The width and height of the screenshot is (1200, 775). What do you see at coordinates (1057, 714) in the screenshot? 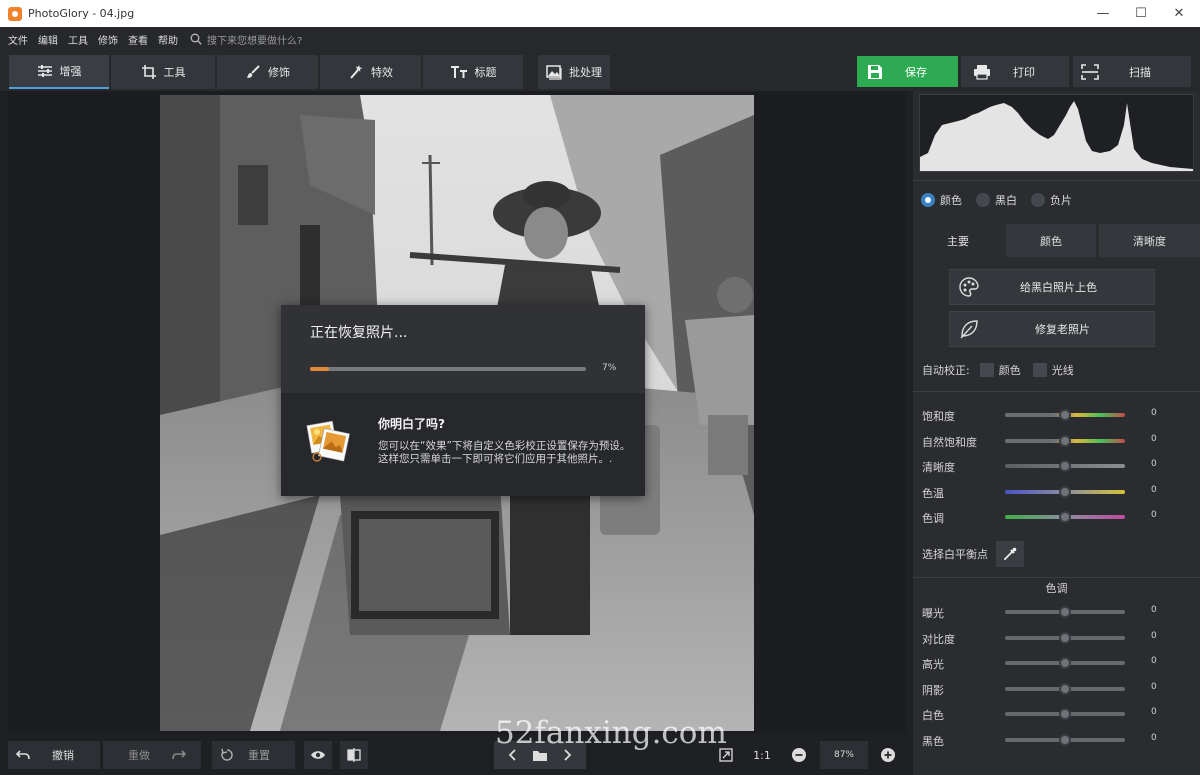
I see `slider-row: 白色 0` at bounding box center [1057, 714].